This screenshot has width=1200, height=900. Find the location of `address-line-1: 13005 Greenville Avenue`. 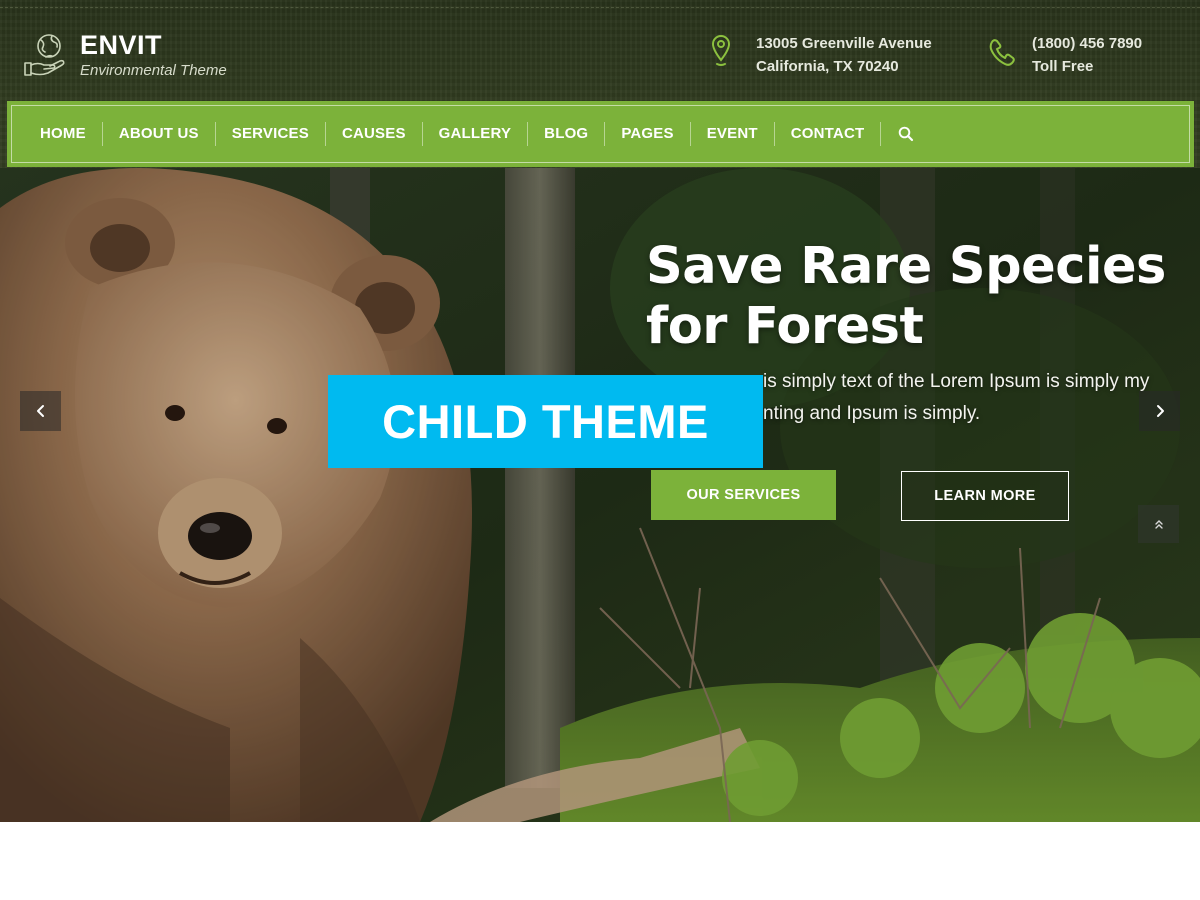

address-line-1: 13005 Greenville Avenue is located at coordinates (844, 43).